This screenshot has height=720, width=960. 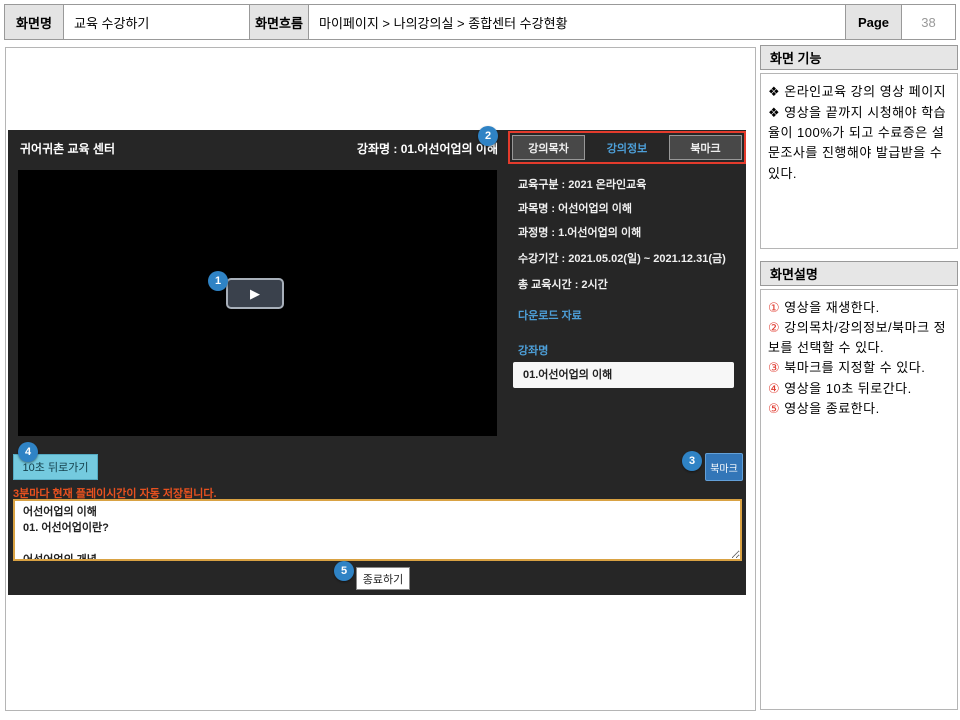 What do you see at coordinates (622, 259) in the screenshot?
I see `info-course-period: 수강기간 : 2021.05.02(일) ~ 2021.12.31(금)` at bounding box center [622, 259].